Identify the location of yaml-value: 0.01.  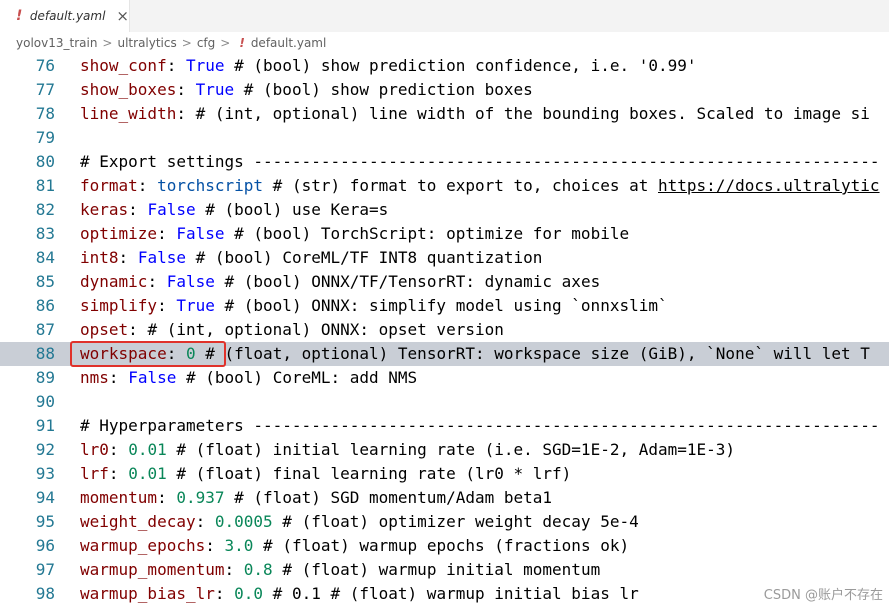
(147, 449).